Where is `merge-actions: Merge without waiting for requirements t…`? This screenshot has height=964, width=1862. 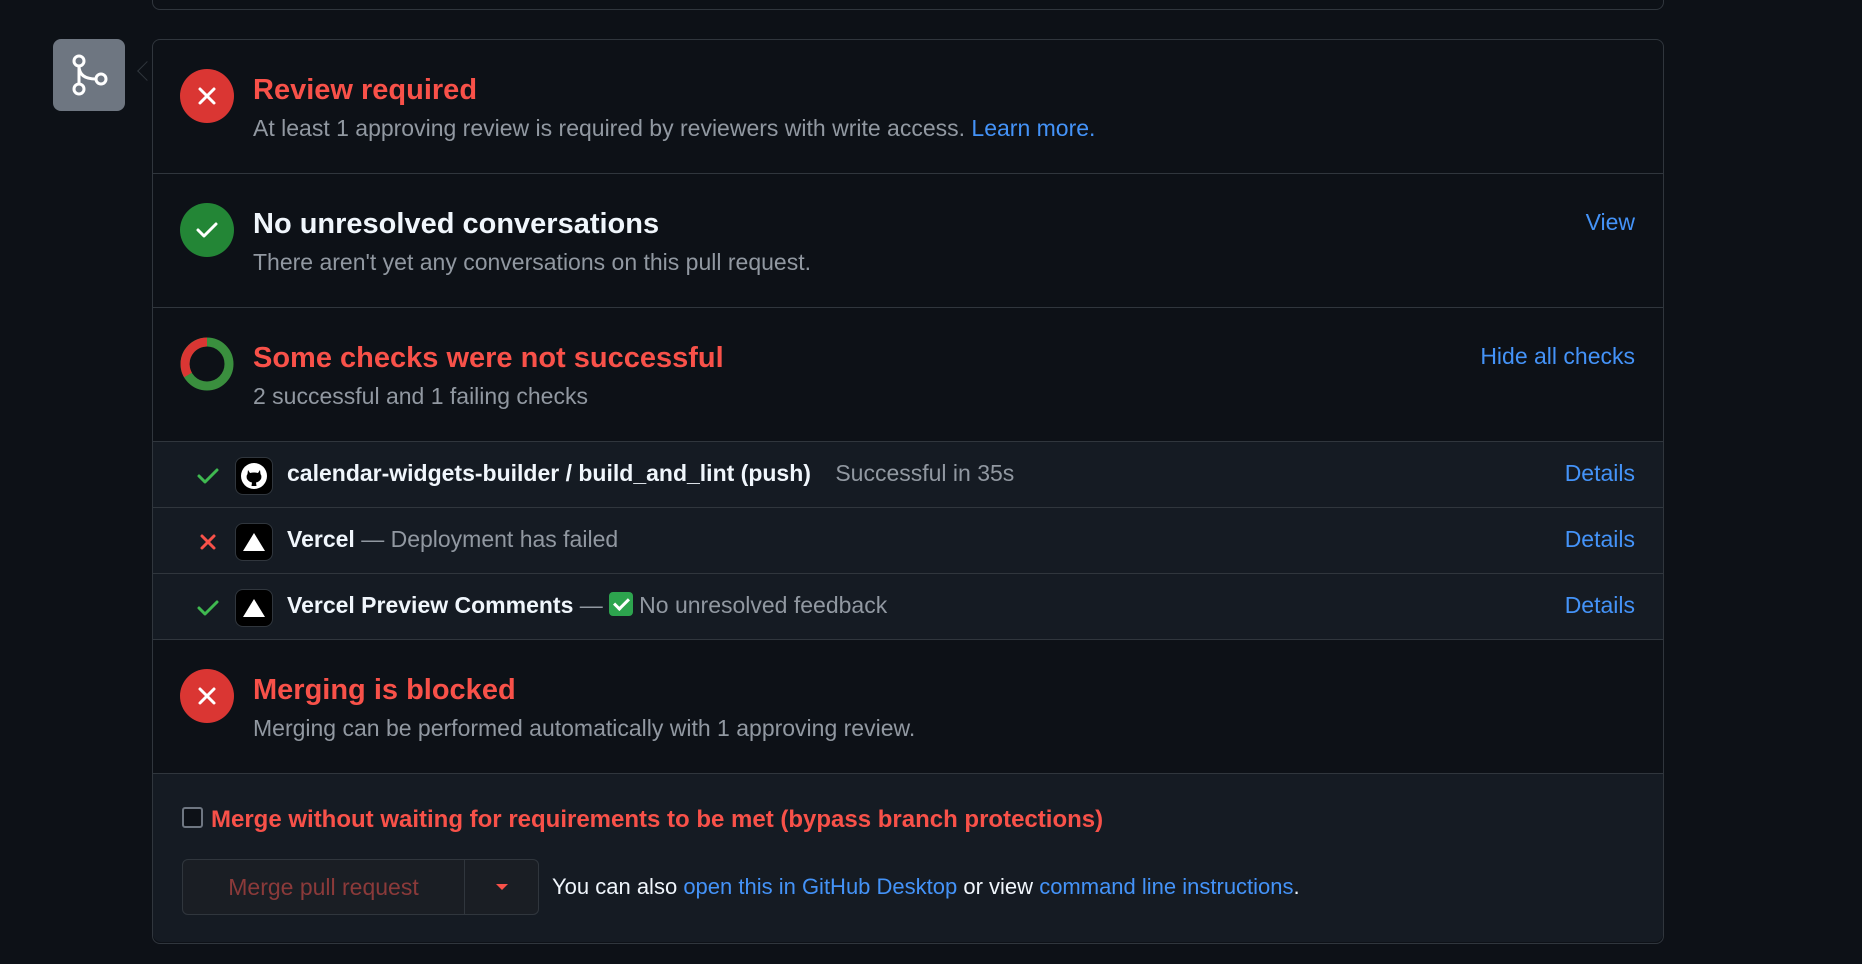 merge-actions: Merge without waiting for requirements t… is located at coordinates (908, 858).